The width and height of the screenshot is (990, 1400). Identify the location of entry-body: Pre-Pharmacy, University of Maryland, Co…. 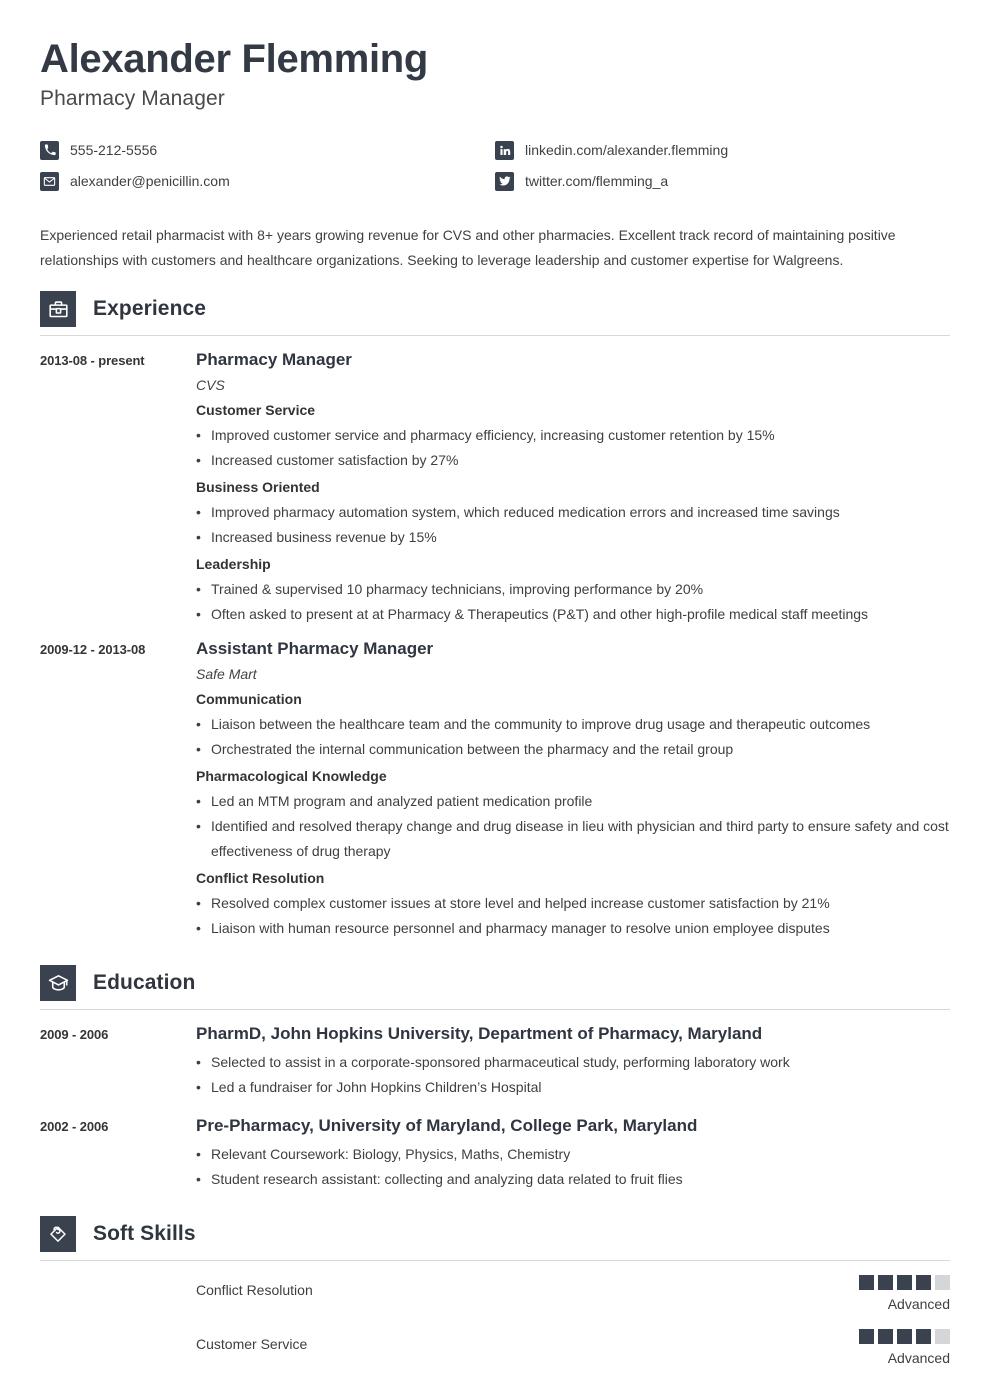
(573, 1157).